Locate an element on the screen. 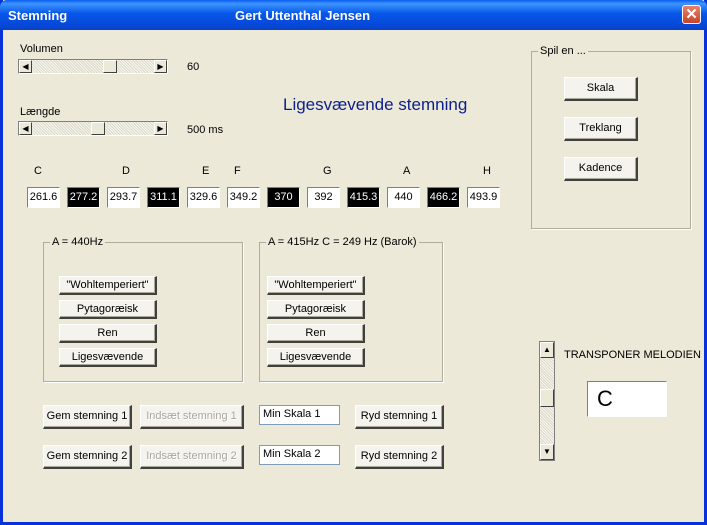  transpose-key-display: C is located at coordinates (627, 399).